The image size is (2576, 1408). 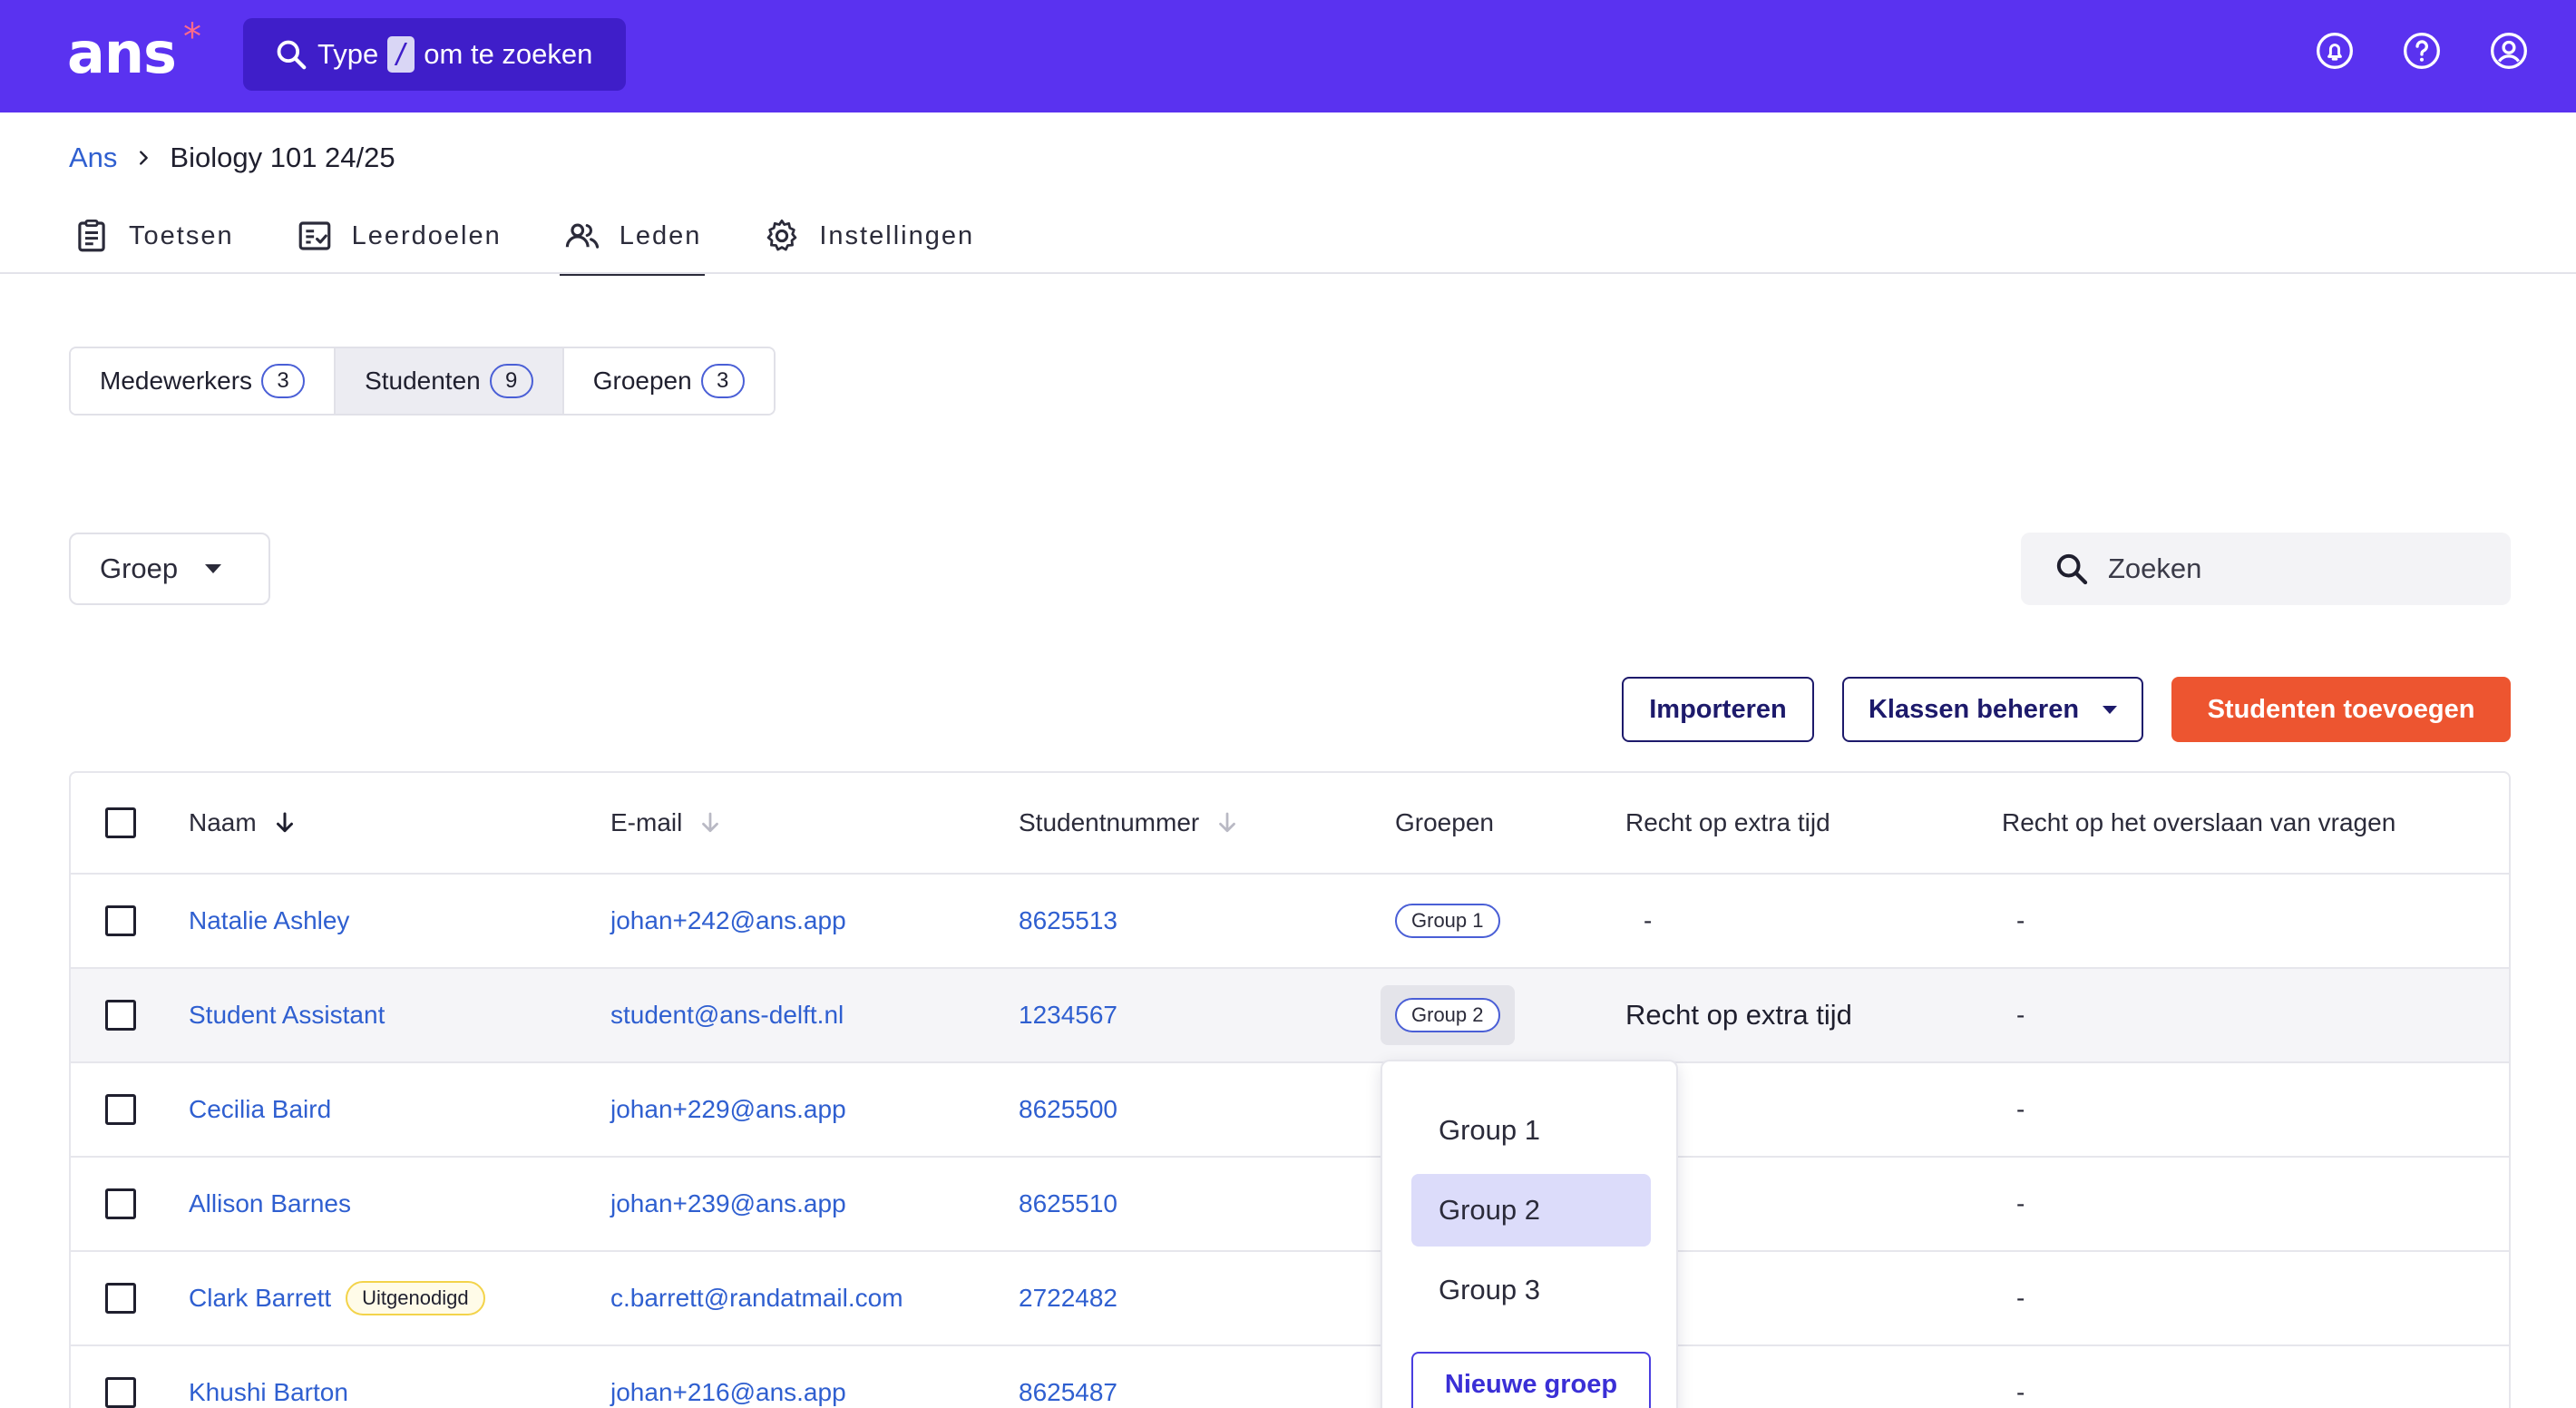 What do you see at coordinates (2509, 51) in the screenshot?
I see `user-icon` at bounding box center [2509, 51].